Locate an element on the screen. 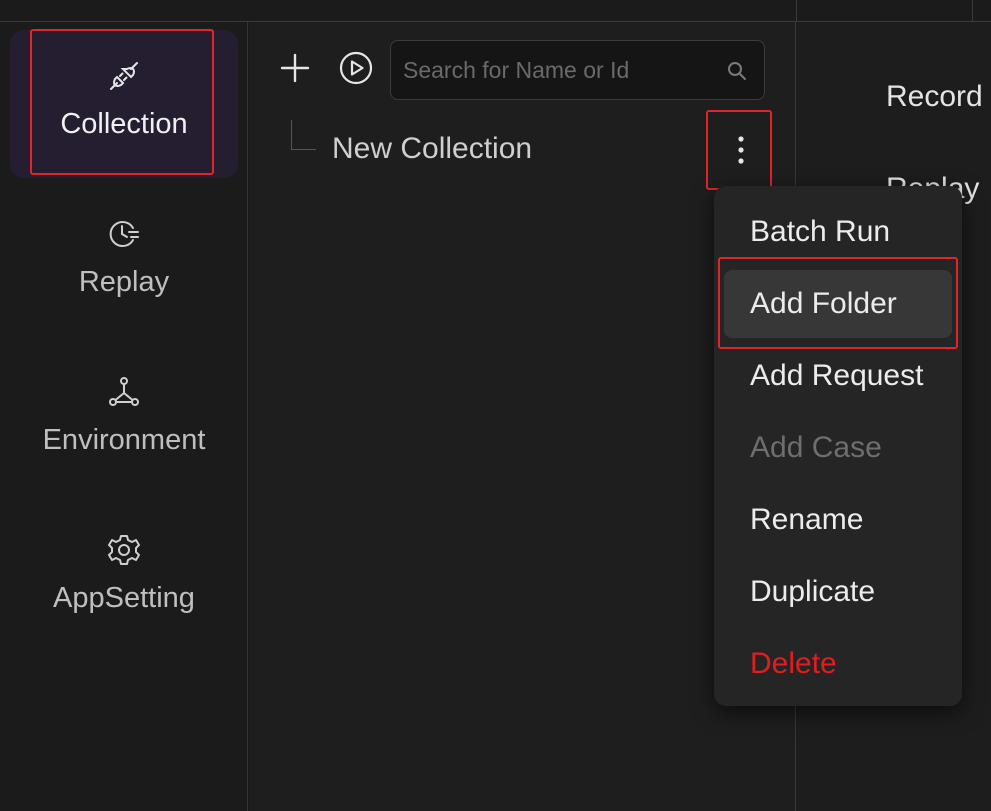  sidebar-item-environment: Environment is located at coordinates (124, 420).